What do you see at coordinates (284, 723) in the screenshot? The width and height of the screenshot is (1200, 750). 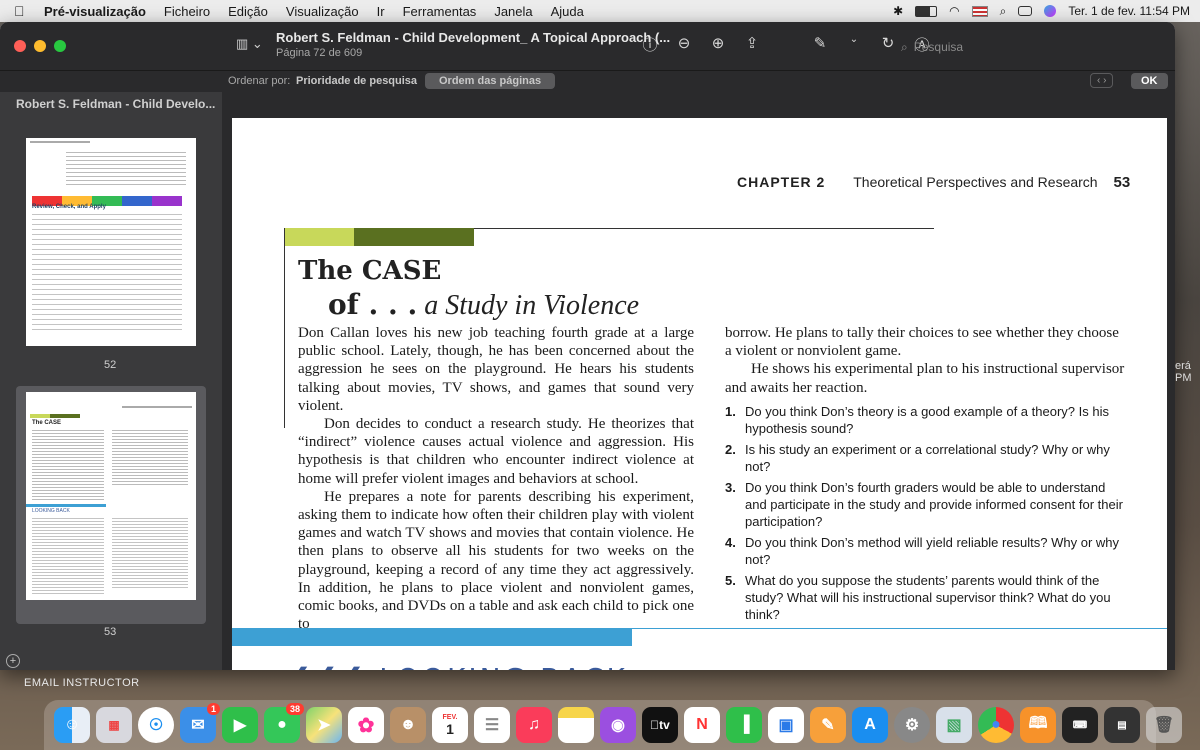 I see `messages-icon: ● 38` at bounding box center [284, 723].